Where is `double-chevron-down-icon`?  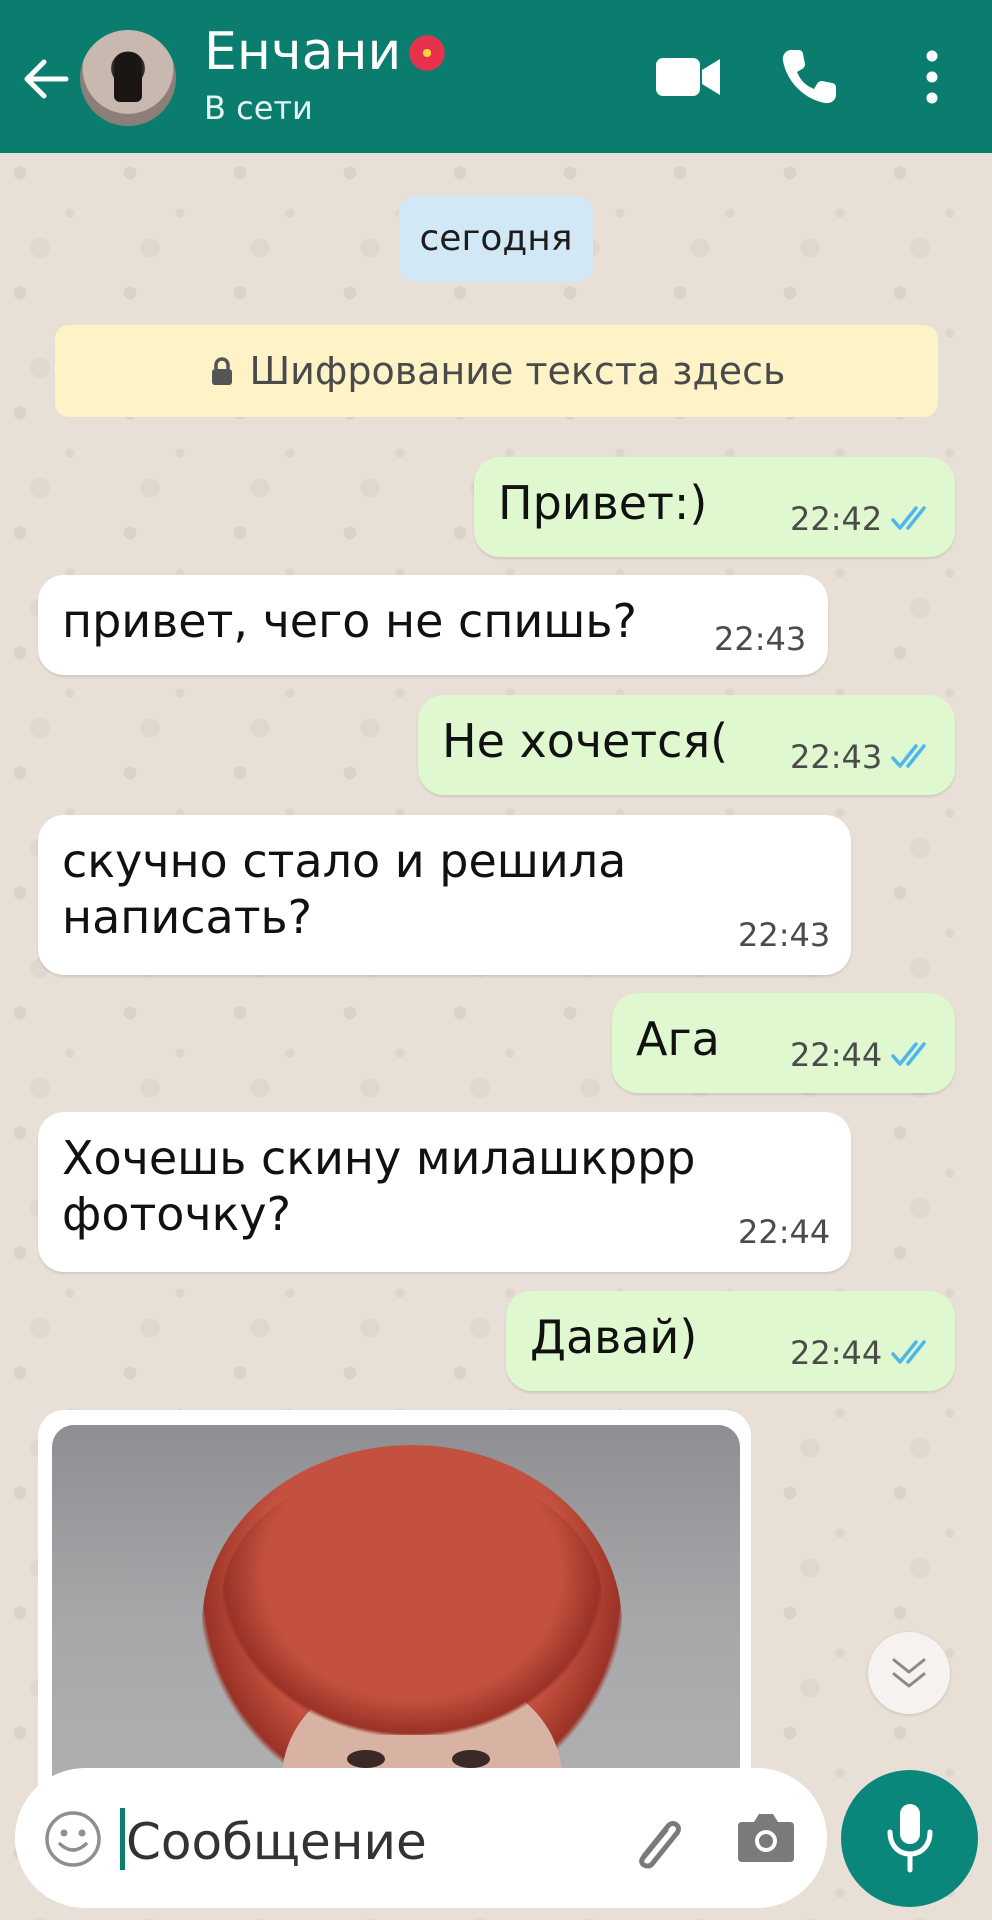 double-chevron-down-icon is located at coordinates (909, 1673).